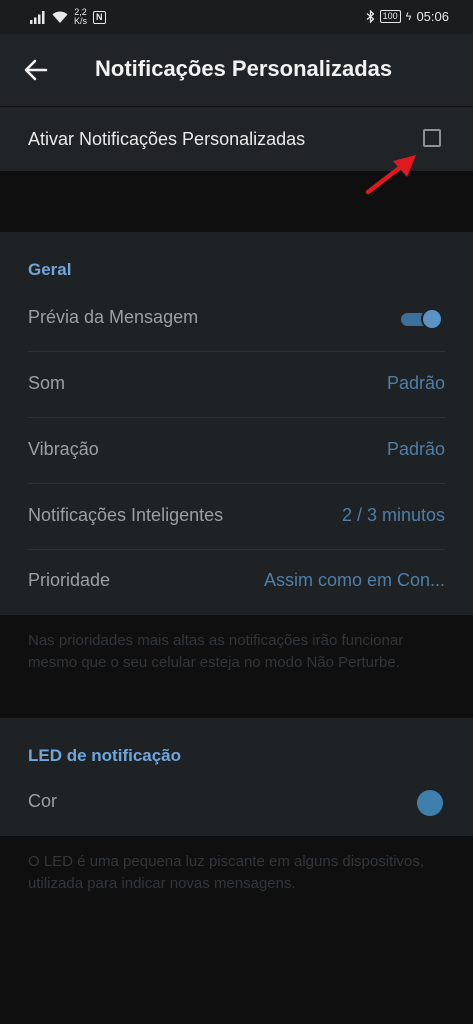  I want to click on vibration-value: Padrão, so click(415, 449).